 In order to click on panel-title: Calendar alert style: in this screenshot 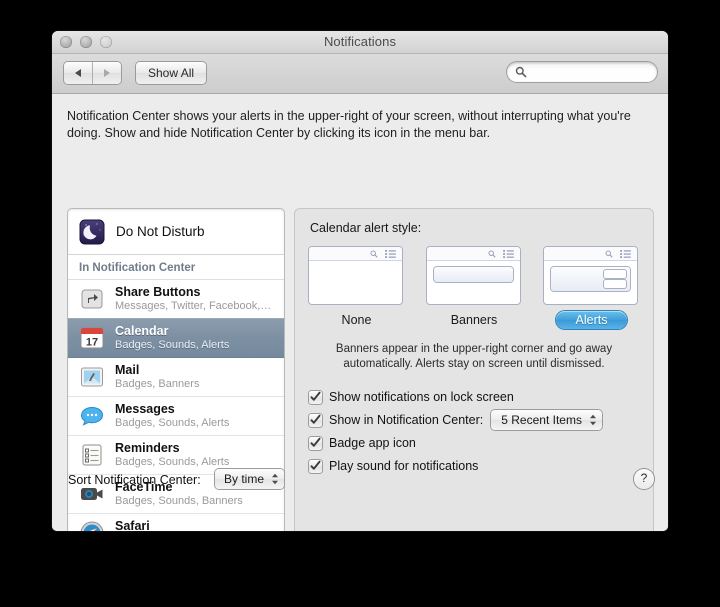, I will do `click(366, 228)`.